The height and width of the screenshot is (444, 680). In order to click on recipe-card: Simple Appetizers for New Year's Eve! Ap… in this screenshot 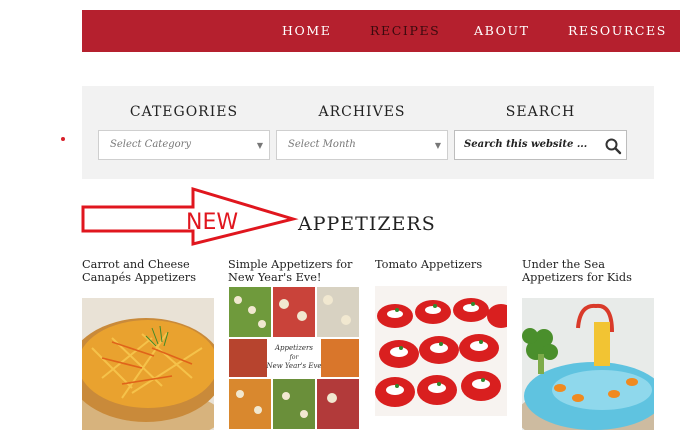, I will do `click(298, 344)`.